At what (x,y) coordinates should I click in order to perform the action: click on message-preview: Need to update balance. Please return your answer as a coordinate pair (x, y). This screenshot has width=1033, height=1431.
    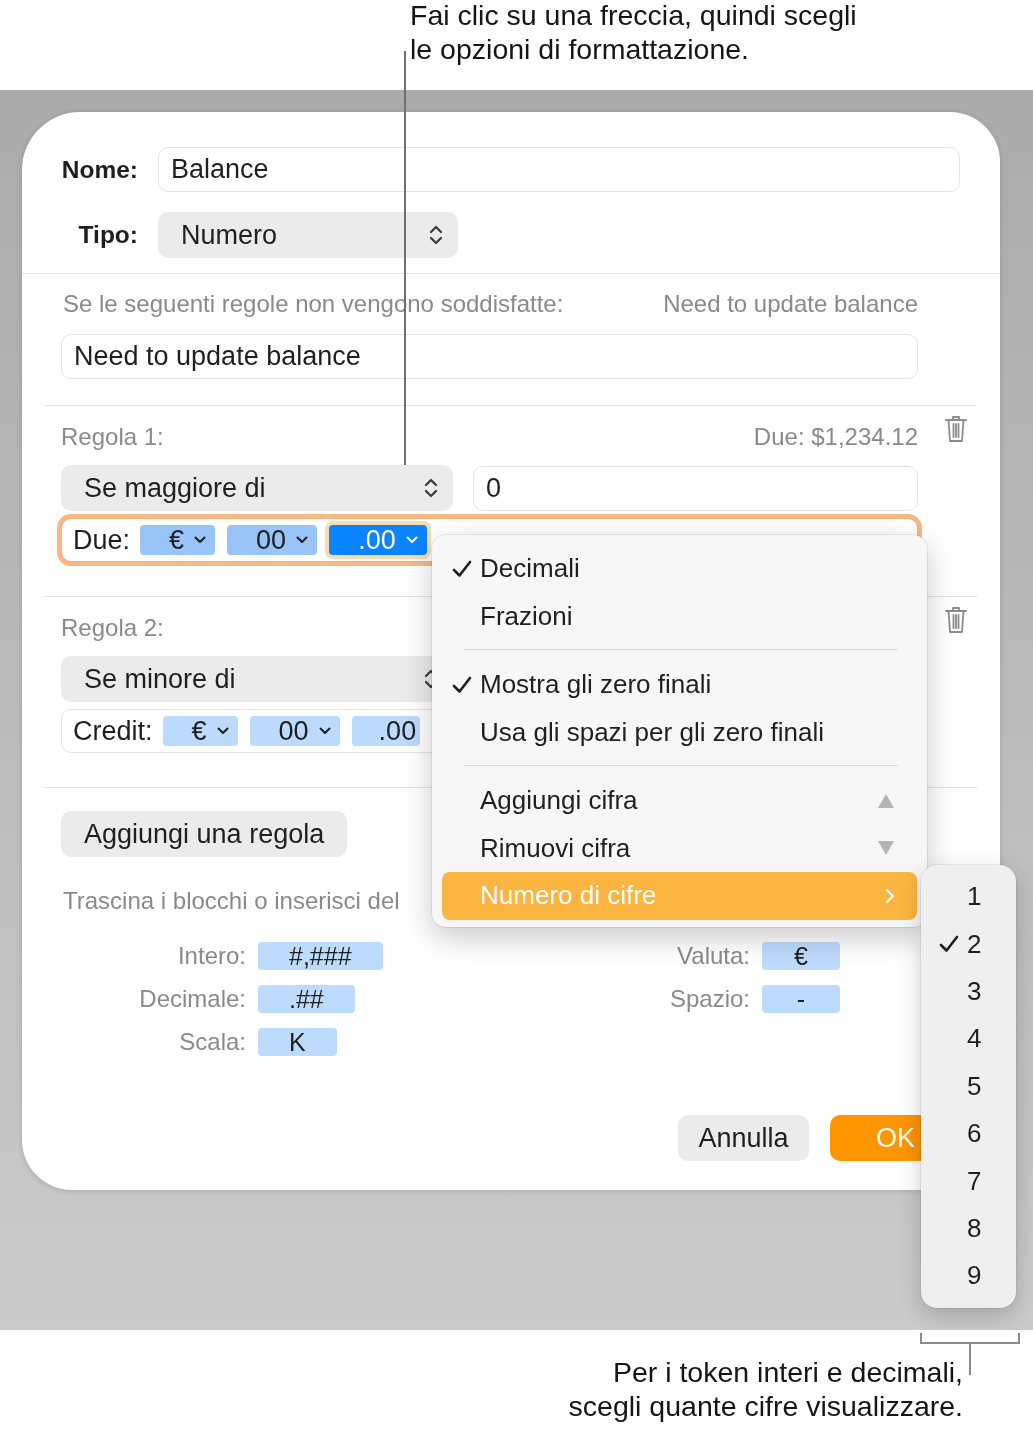
    Looking at the image, I should click on (790, 304).